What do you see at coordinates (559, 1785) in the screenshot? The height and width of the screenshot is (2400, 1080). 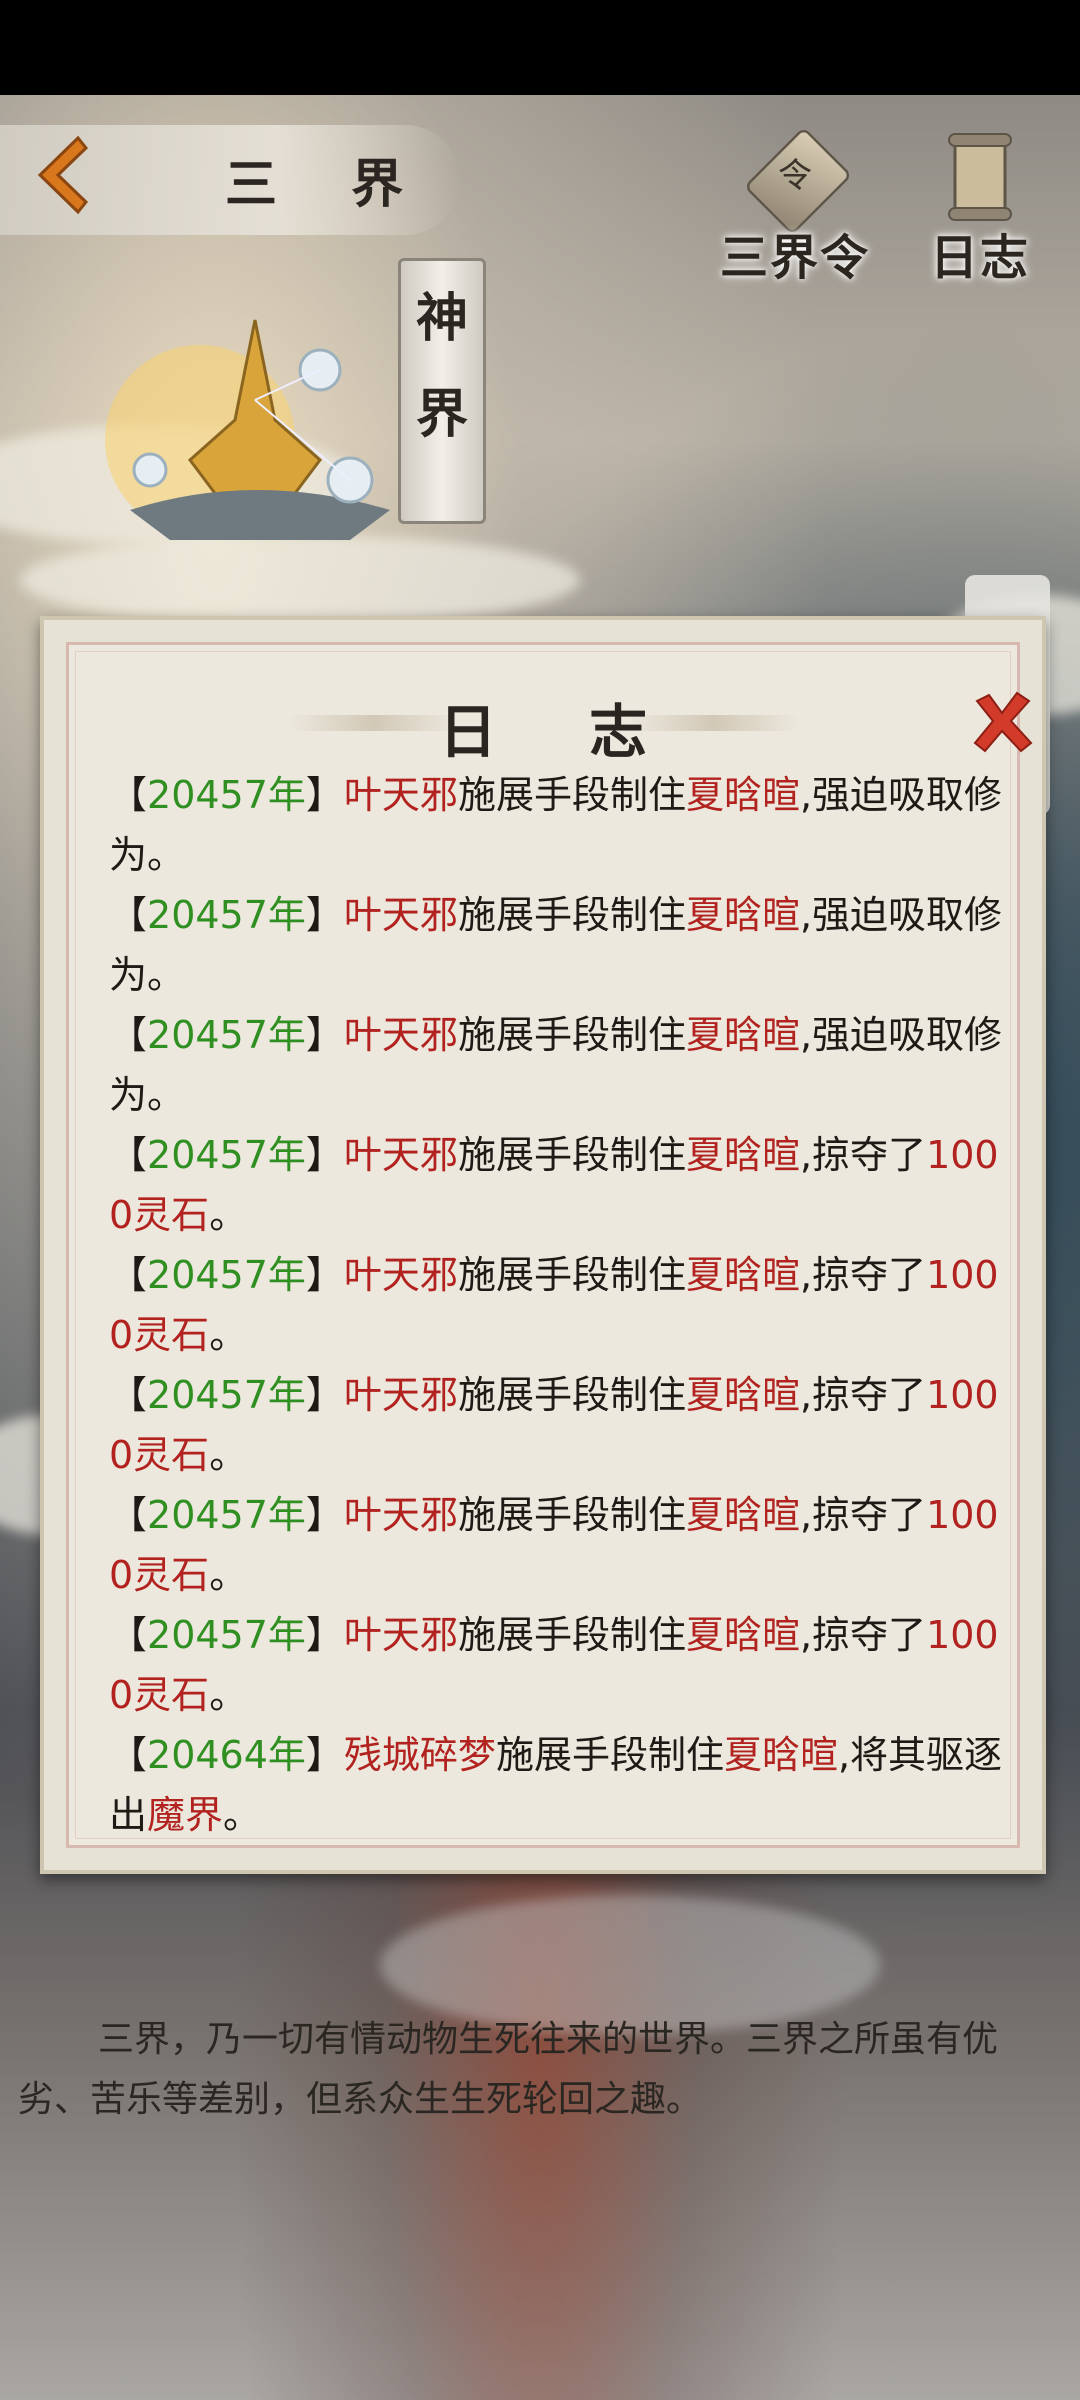 I see `log-entry: 【20464年】残城碎梦施展手段制住夏晗暄,将其驱逐出魔界。` at bounding box center [559, 1785].